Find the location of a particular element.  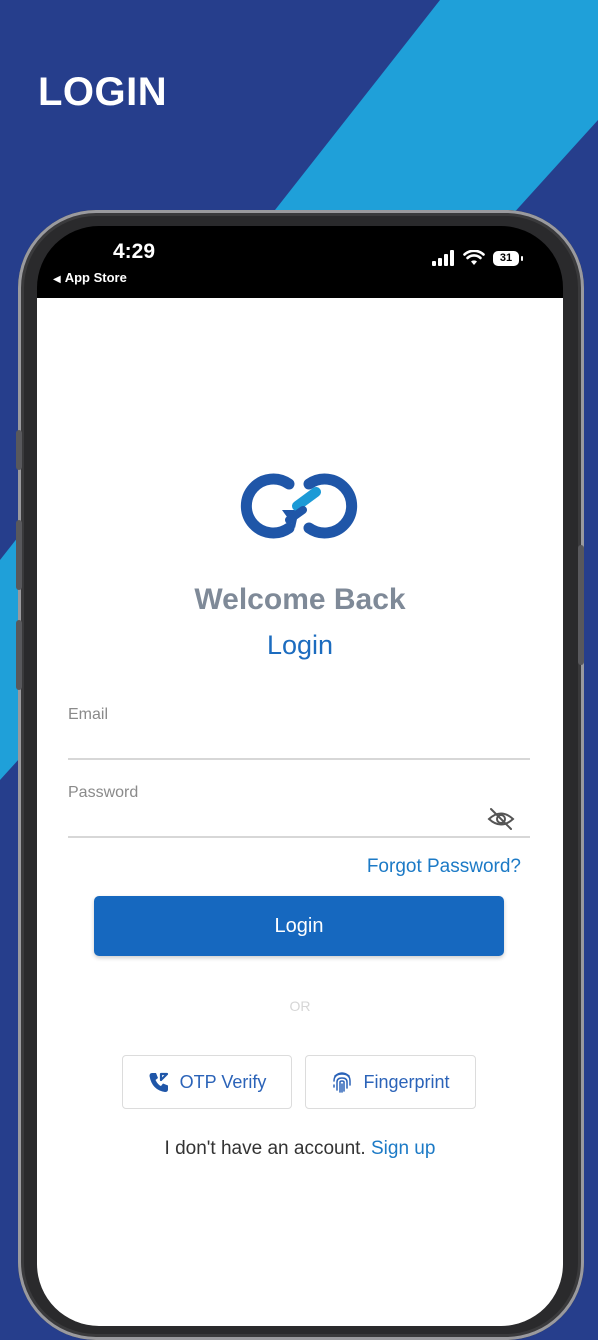

battery-level: 31 is located at coordinates (506, 258).